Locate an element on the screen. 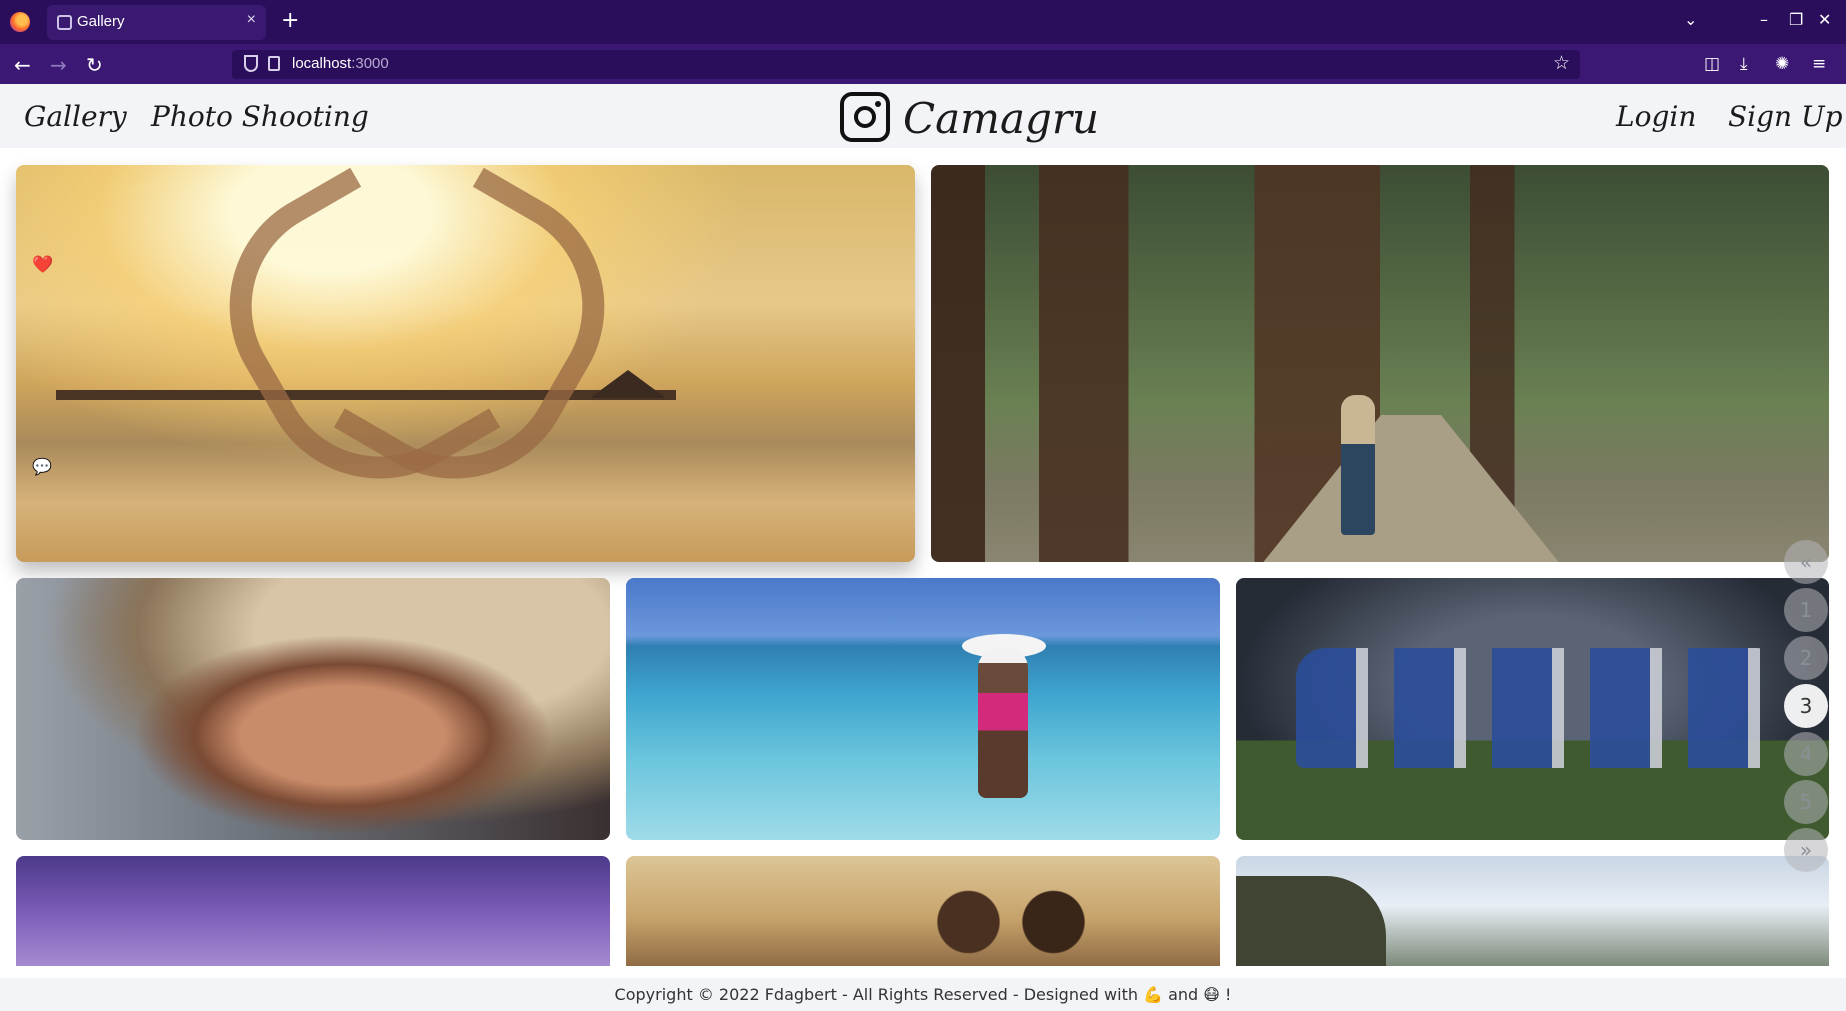  download-icon: ⤓ is located at coordinates (1744, 64).